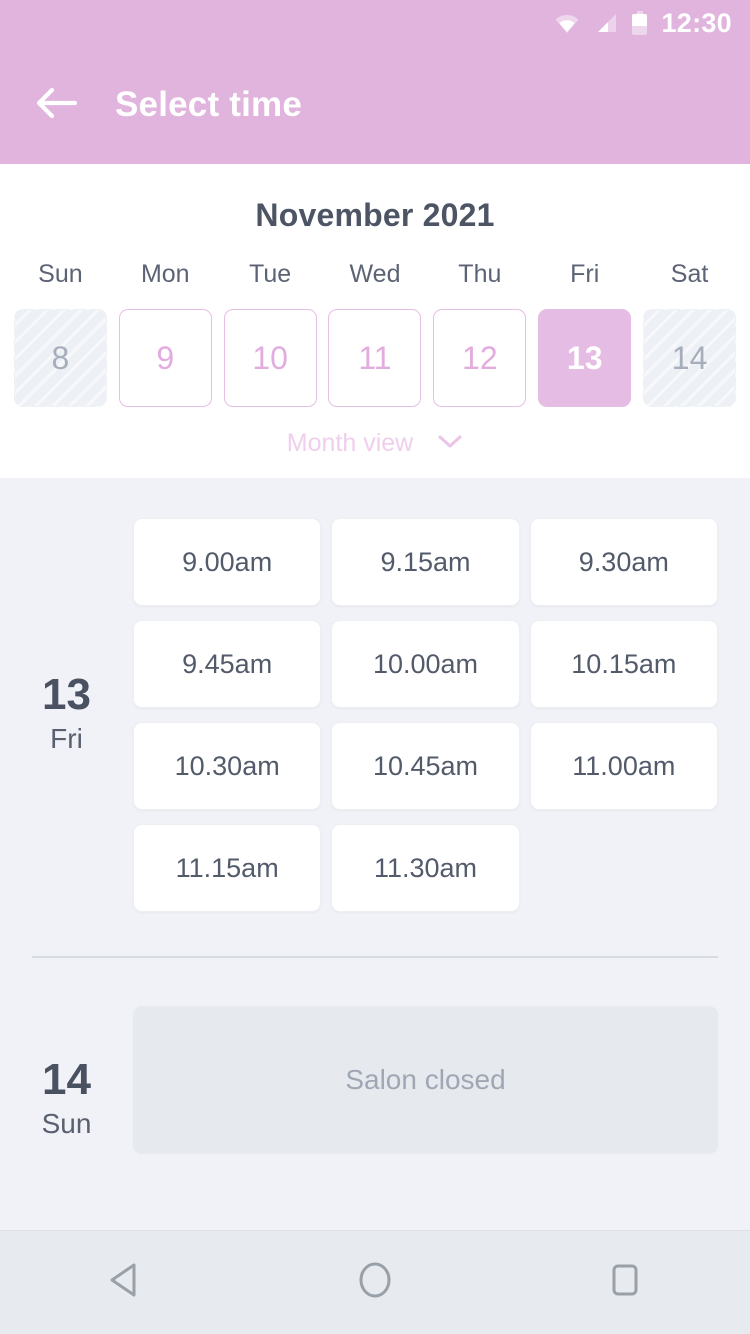  What do you see at coordinates (696, 22) in the screenshot?
I see `status-bar-clock: 12:30` at bounding box center [696, 22].